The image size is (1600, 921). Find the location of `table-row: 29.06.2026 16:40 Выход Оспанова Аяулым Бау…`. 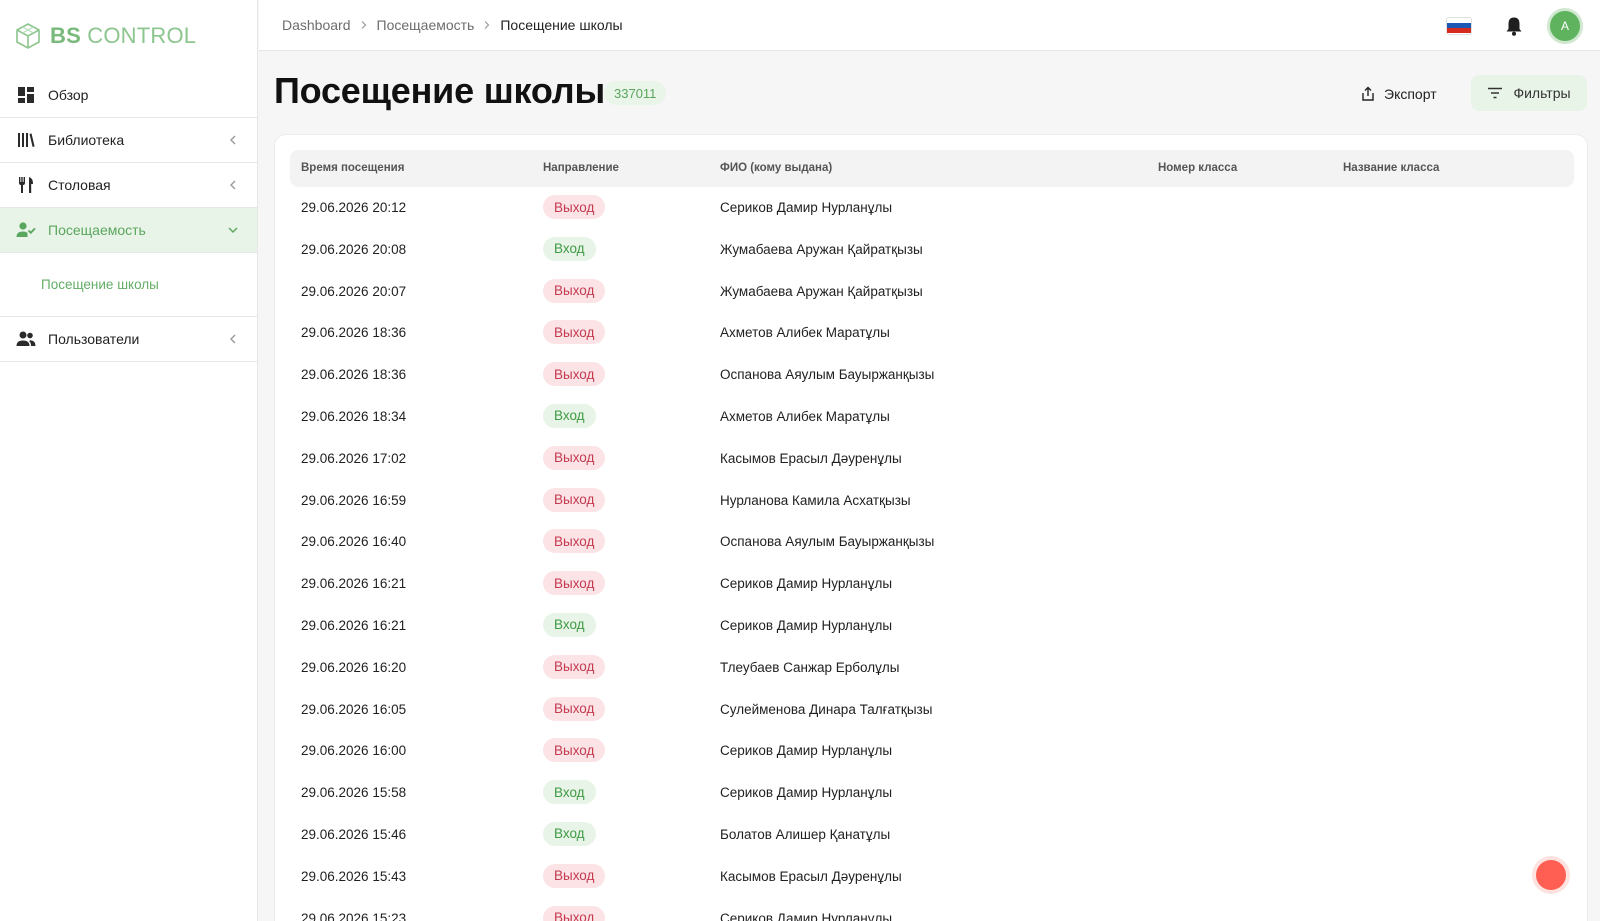

table-row: 29.06.2026 16:40 Выход Оспанова Аяулым Бау… is located at coordinates (932, 542).